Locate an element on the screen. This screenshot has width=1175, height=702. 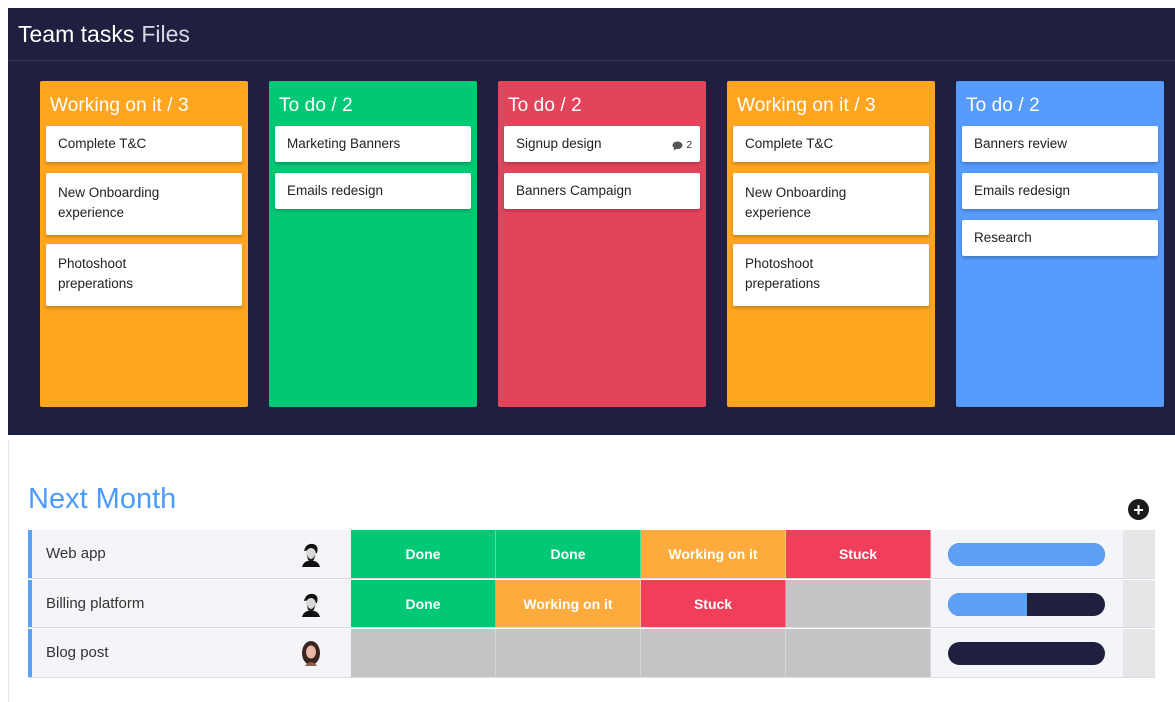
table-row: Blog post is located at coordinates (591, 653).